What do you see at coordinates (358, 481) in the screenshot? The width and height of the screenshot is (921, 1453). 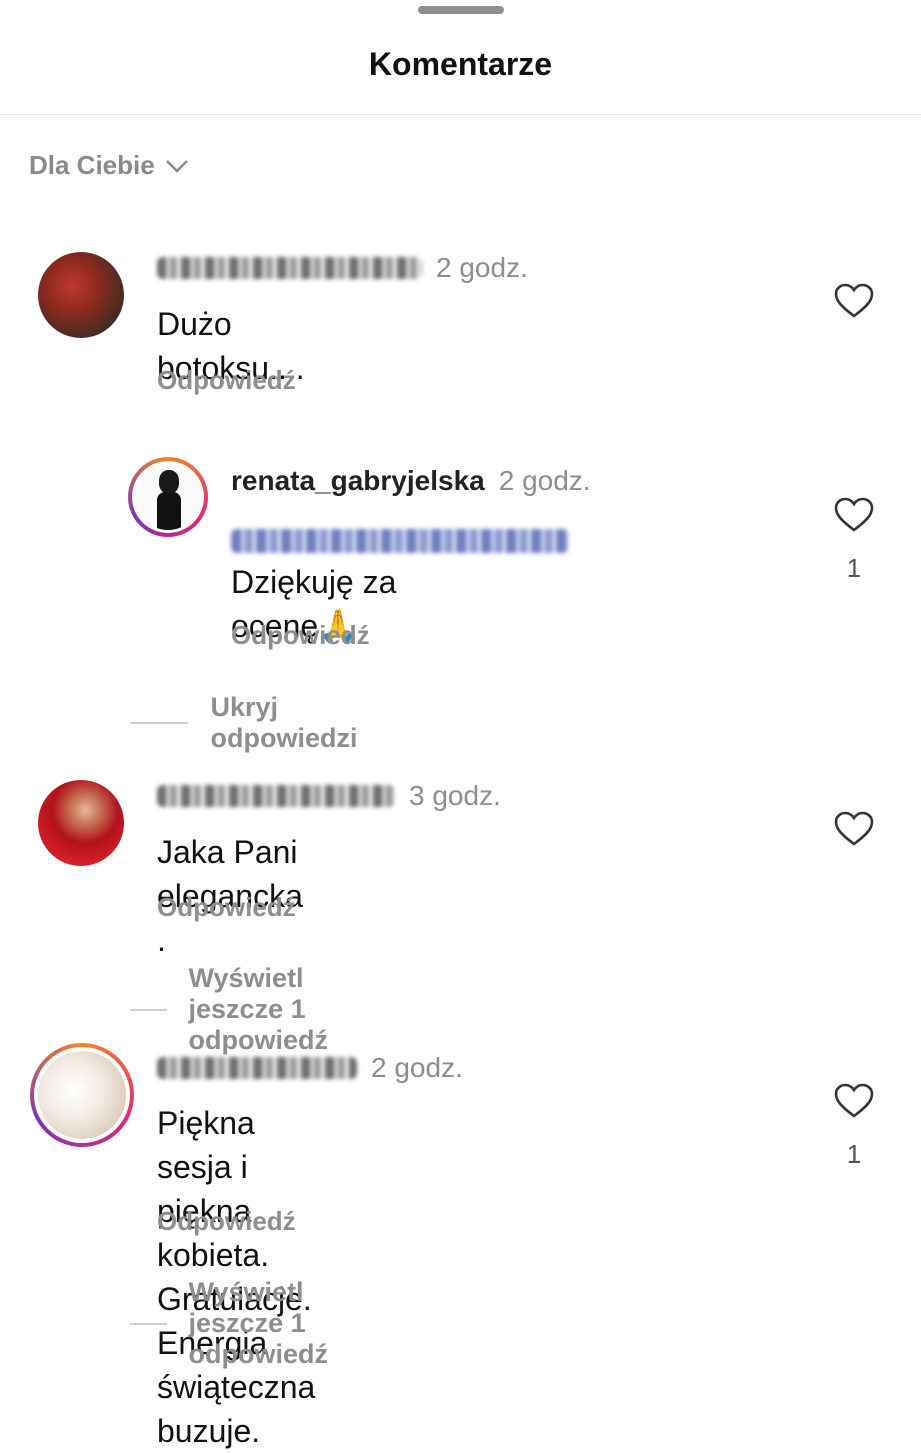 I see `reply-username: renata_gabryjelska` at bounding box center [358, 481].